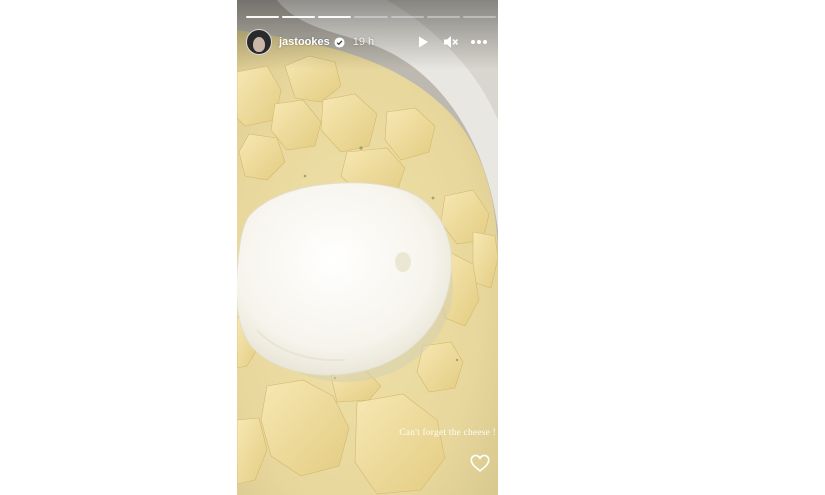  I want to click on avatar, so click(259, 42).